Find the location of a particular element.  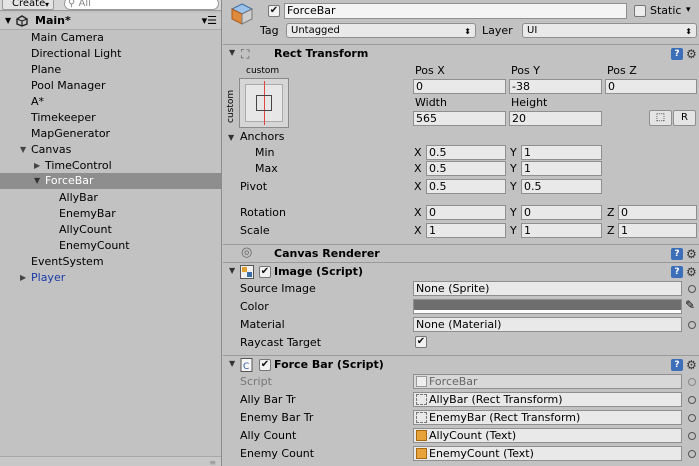

hierarchy-item: A* is located at coordinates (110, 102).